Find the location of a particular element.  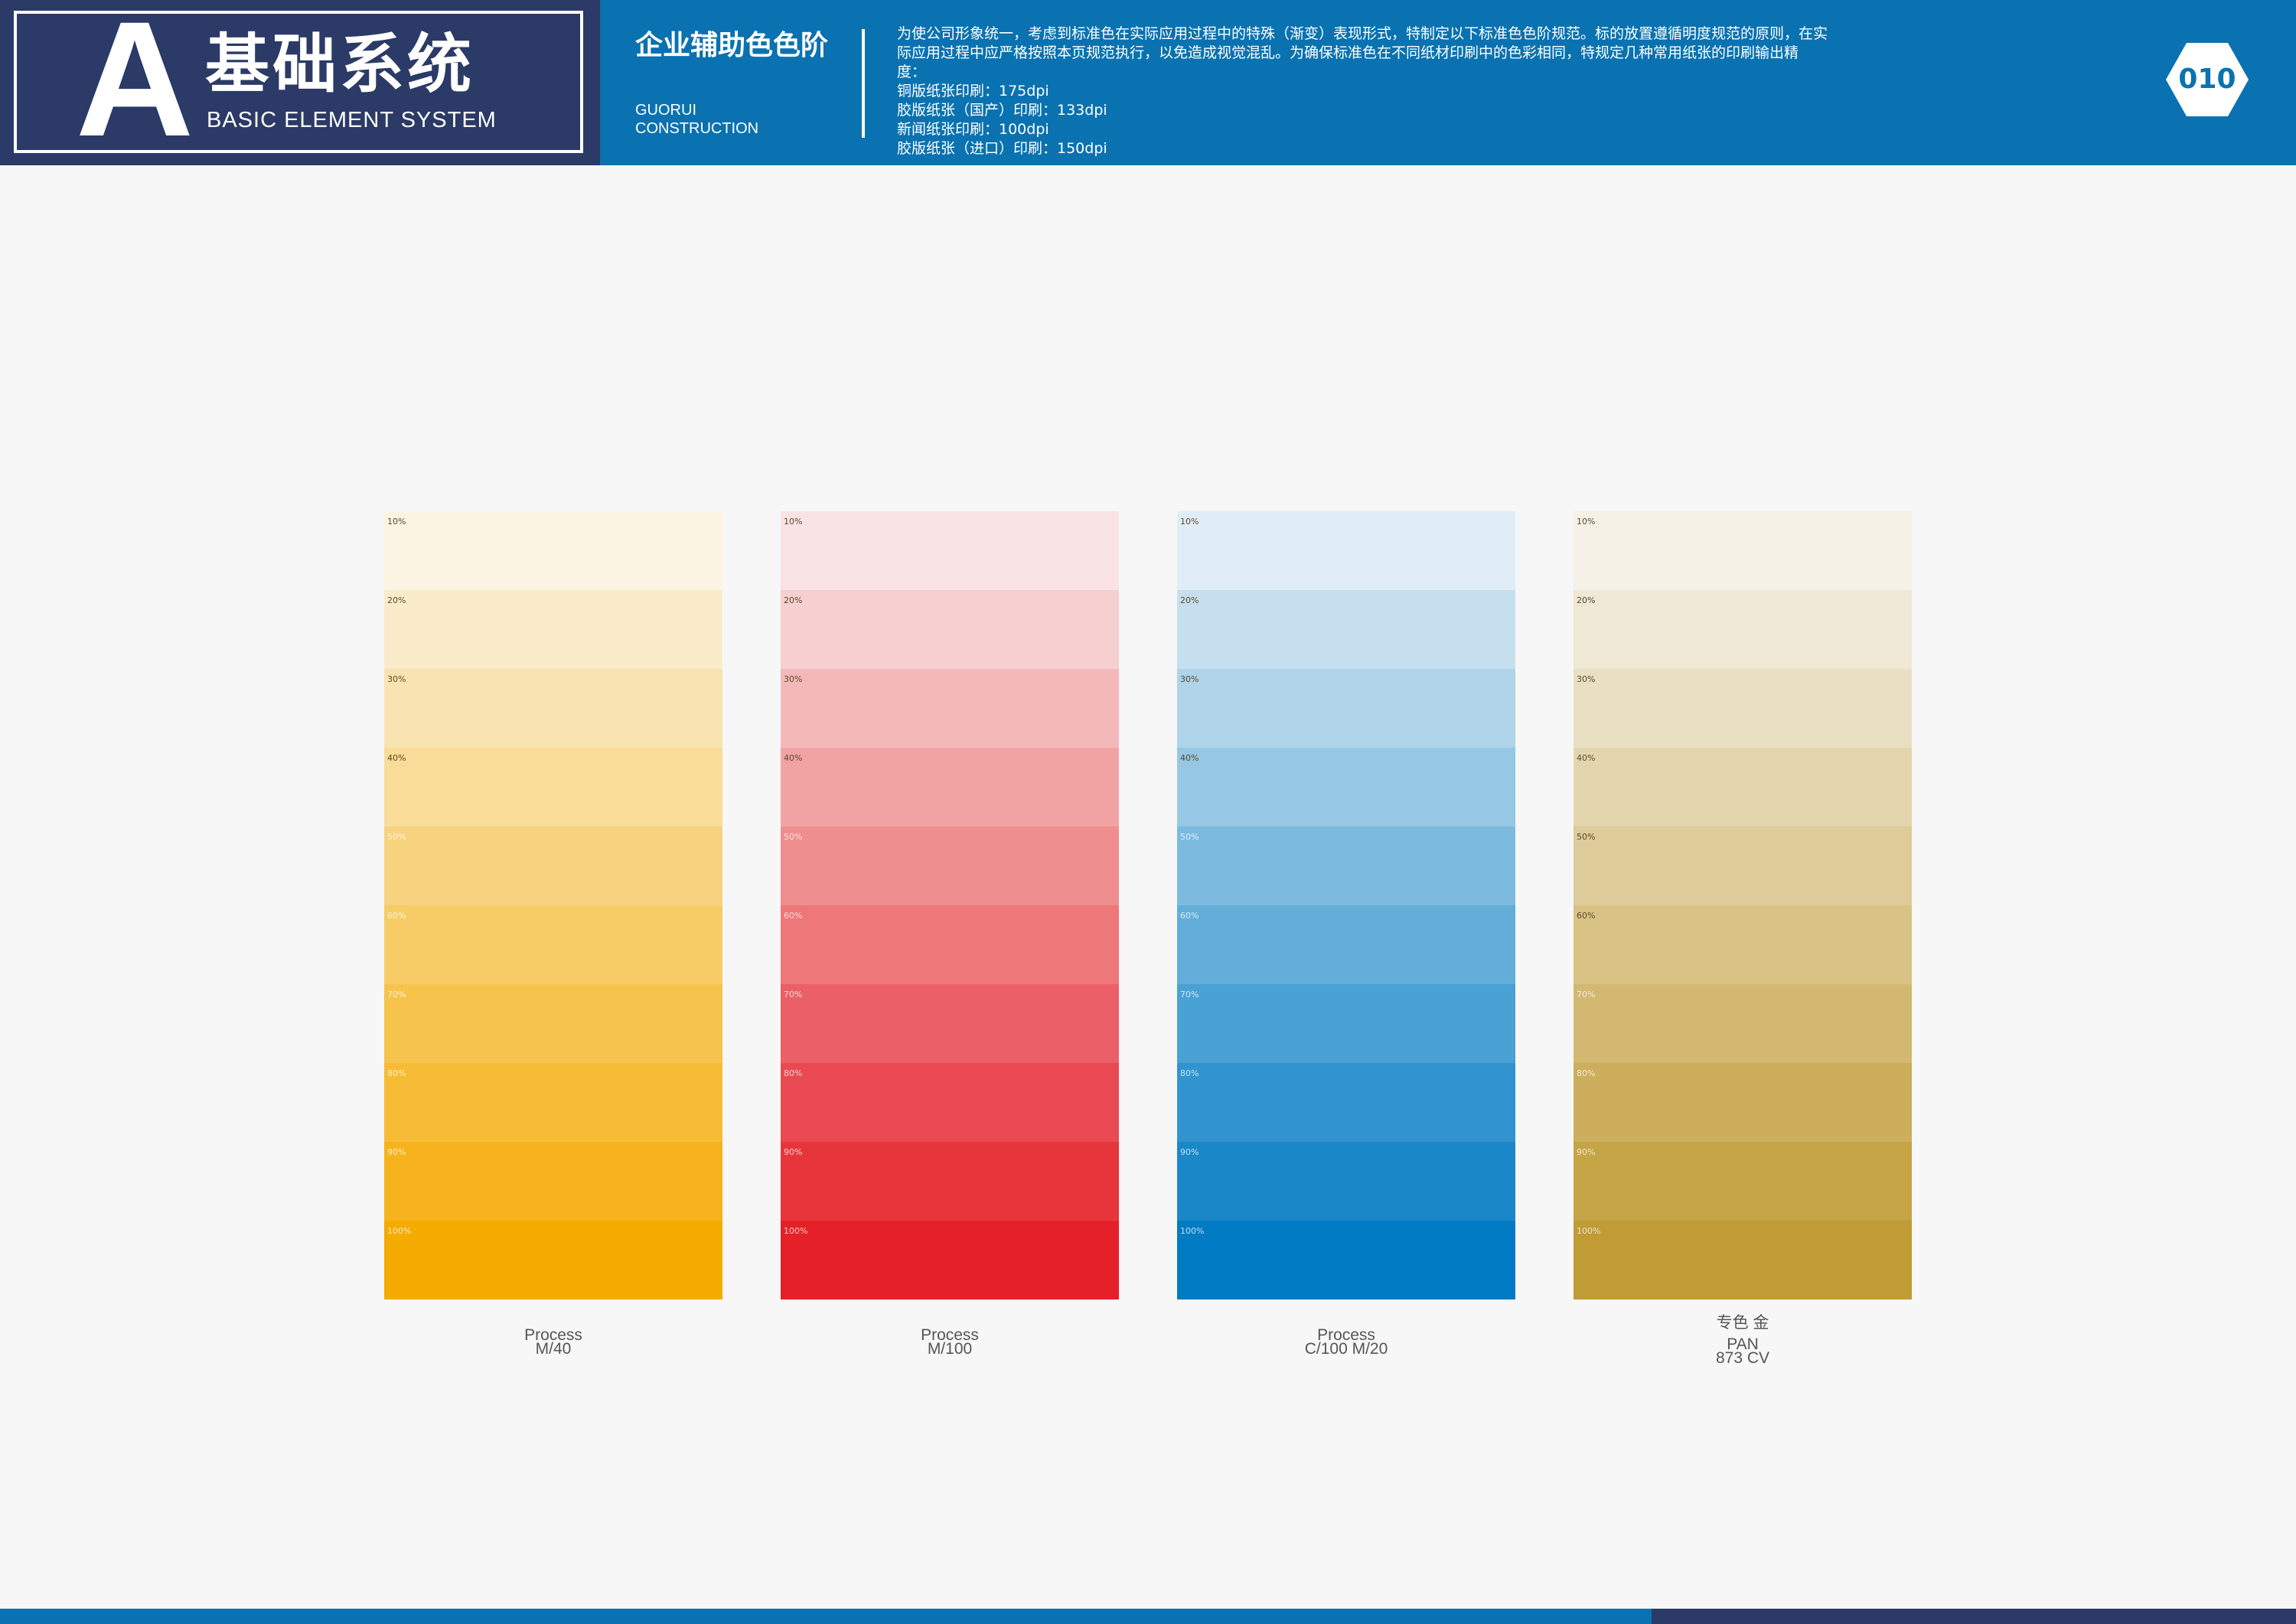

color-scale-caption: 专色 金 PAN 873 CV is located at coordinates (1743, 1341).